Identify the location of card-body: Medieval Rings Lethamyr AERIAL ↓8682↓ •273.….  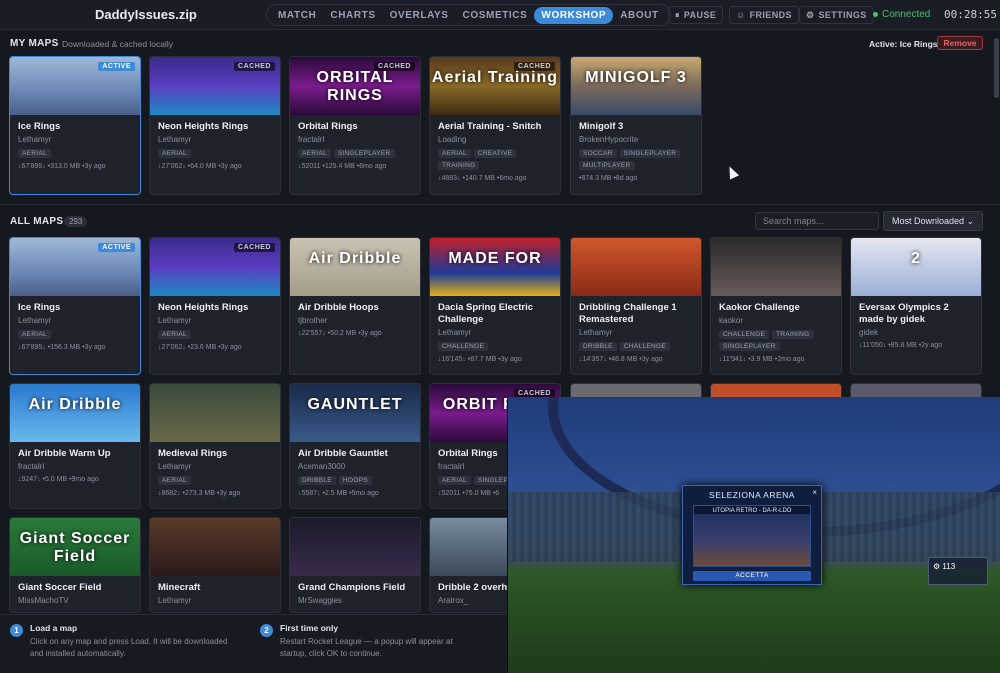
(215, 472).